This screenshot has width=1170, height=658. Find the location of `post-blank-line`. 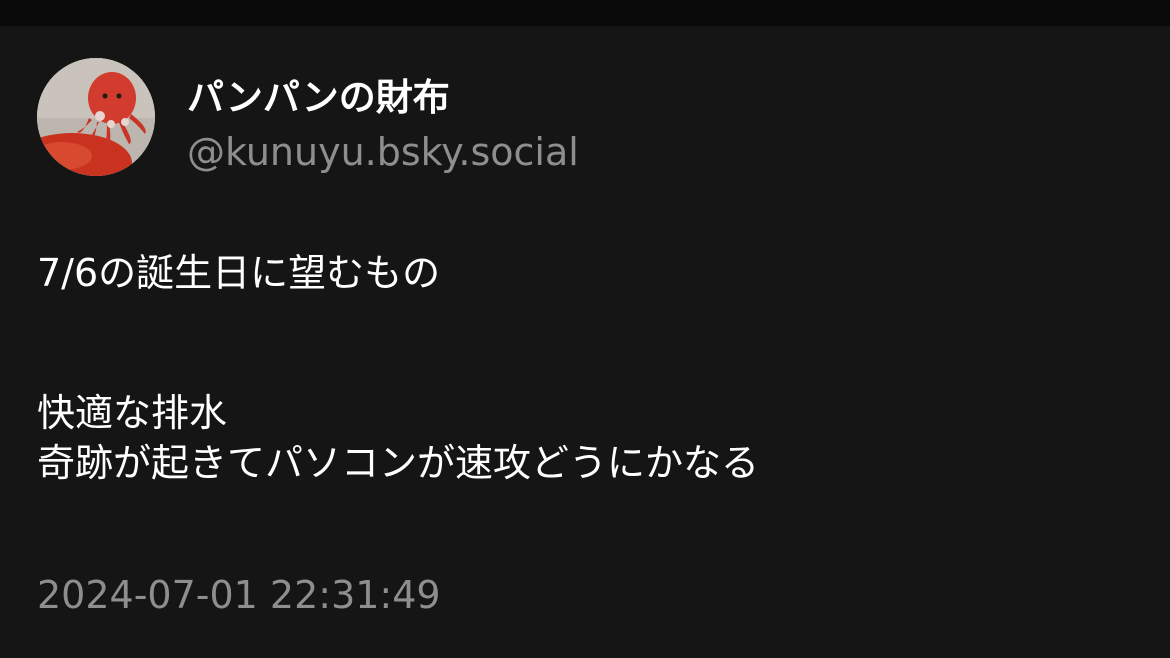

post-blank-line is located at coordinates (587, 343).